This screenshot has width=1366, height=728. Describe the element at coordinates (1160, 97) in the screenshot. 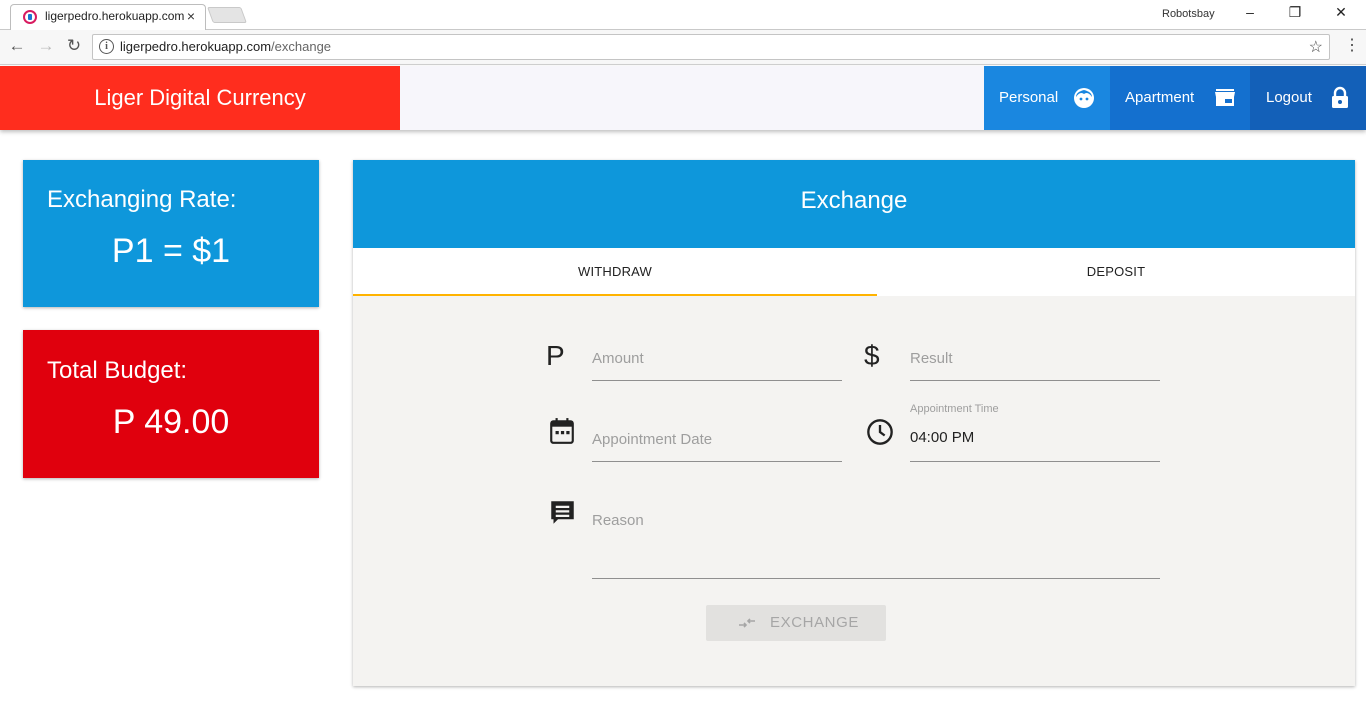

I see `nav-apartment-label: Apartment` at that location.